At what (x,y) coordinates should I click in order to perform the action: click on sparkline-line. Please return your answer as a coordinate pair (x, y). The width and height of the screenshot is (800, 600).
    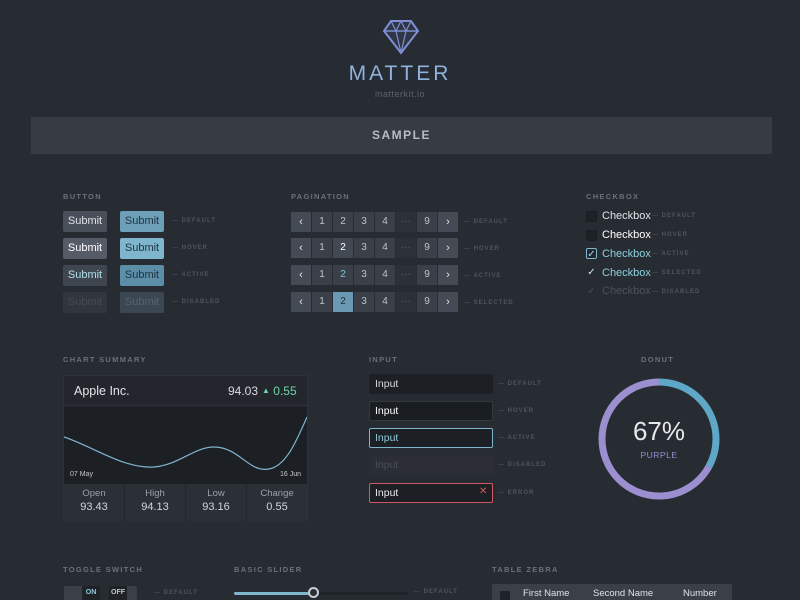
    Looking at the image, I should click on (185, 443).